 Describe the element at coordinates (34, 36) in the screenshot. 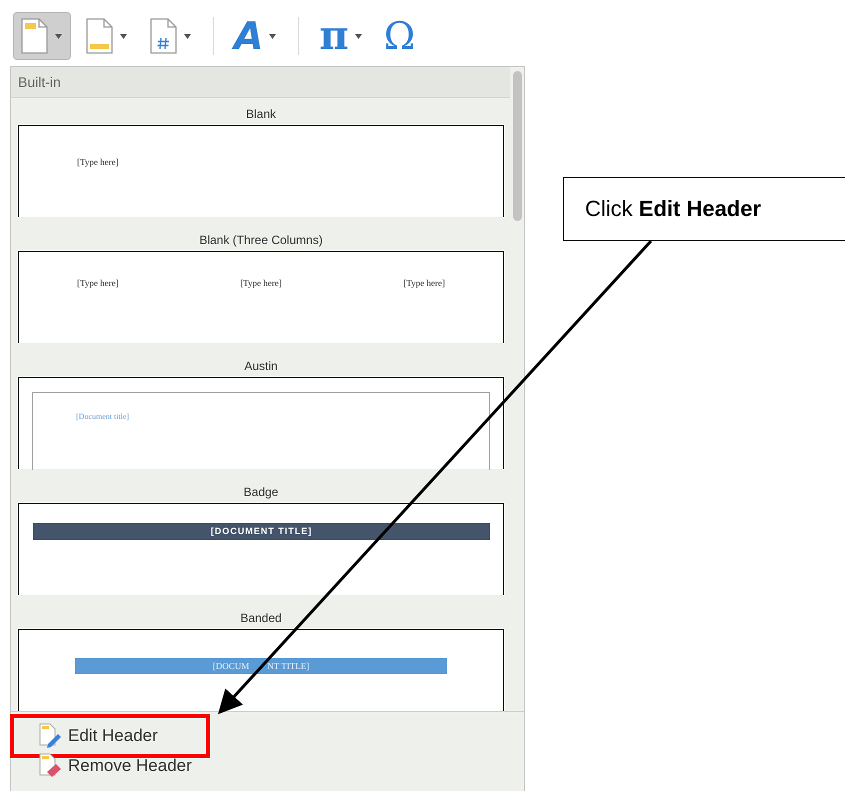

I see `header-page-icon` at that location.